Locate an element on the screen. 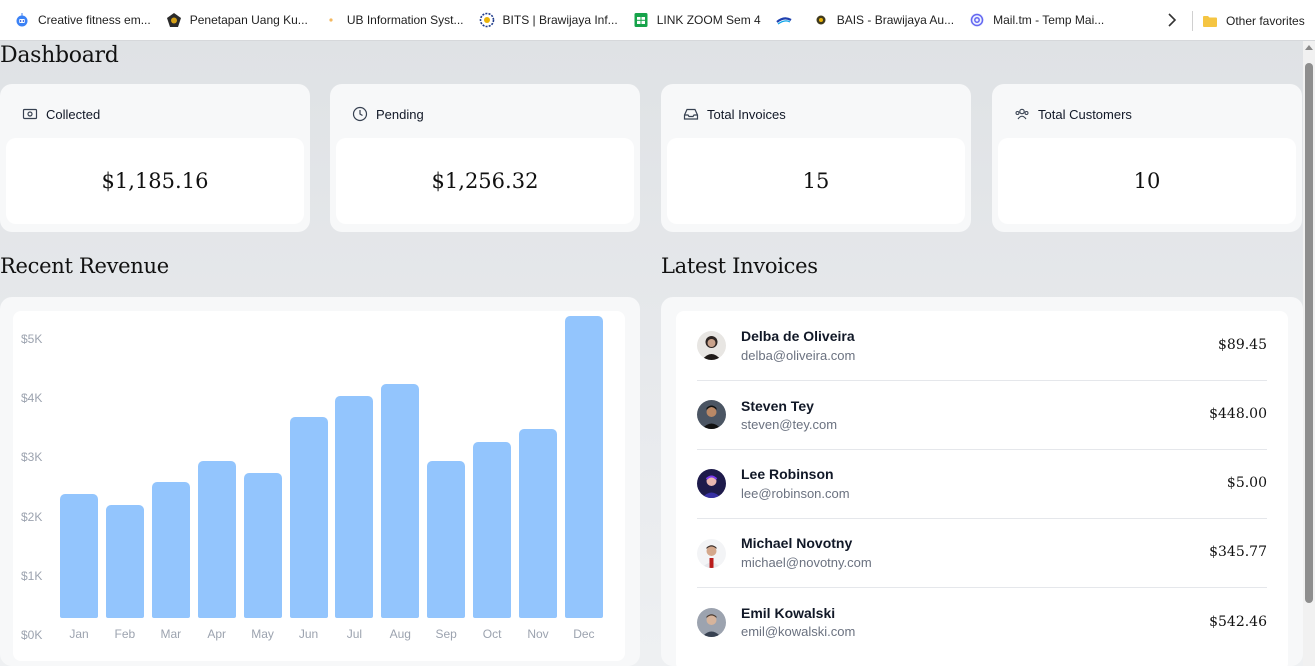  revenue-bar-jul is located at coordinates (354, 506).